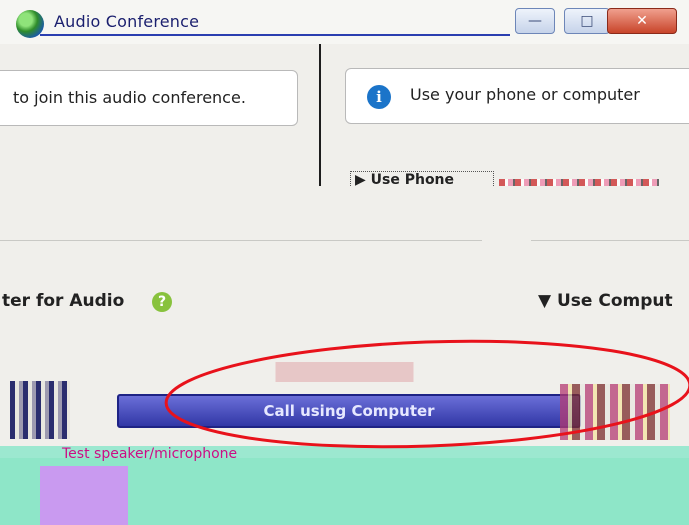 This screenshot has height=525, width=689. I want to click on close-button: ✕, so click(642, 21).